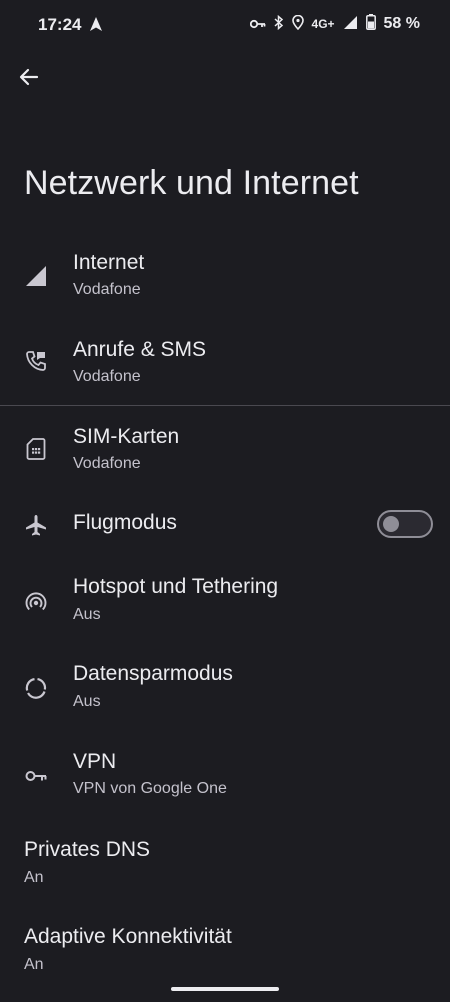  I want to click on cell-signal-icon, so click(36, 276).